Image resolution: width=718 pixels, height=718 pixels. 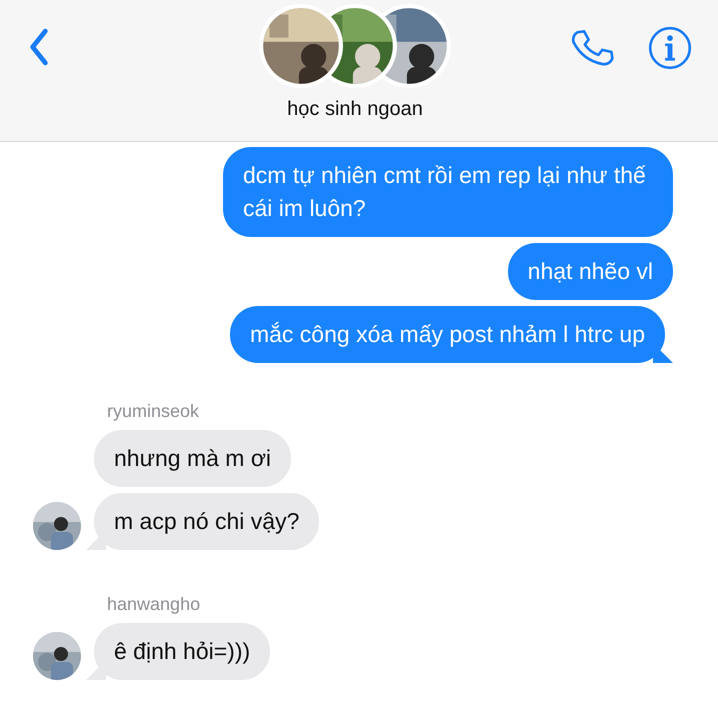 What do you see at coordinates (447, 334) in the screenshot?
I see `sent-message: mắc công xóa mấy post nhảm l htrc up` at bounding box center [447, 334].